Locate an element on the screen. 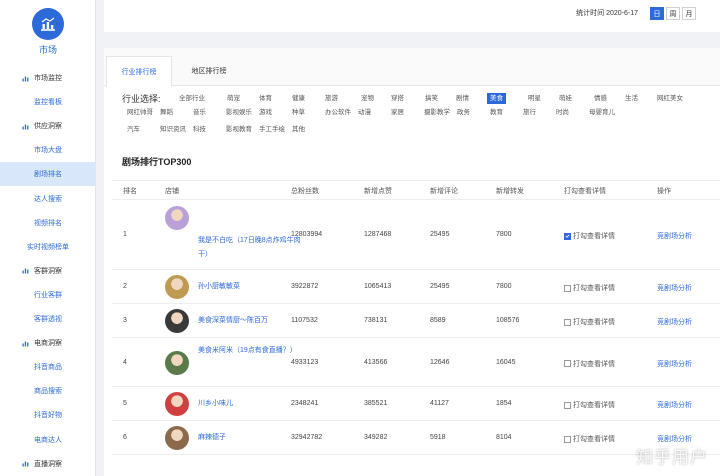  category-chip: 影视娱乐 is located at coordinates (239, 112).